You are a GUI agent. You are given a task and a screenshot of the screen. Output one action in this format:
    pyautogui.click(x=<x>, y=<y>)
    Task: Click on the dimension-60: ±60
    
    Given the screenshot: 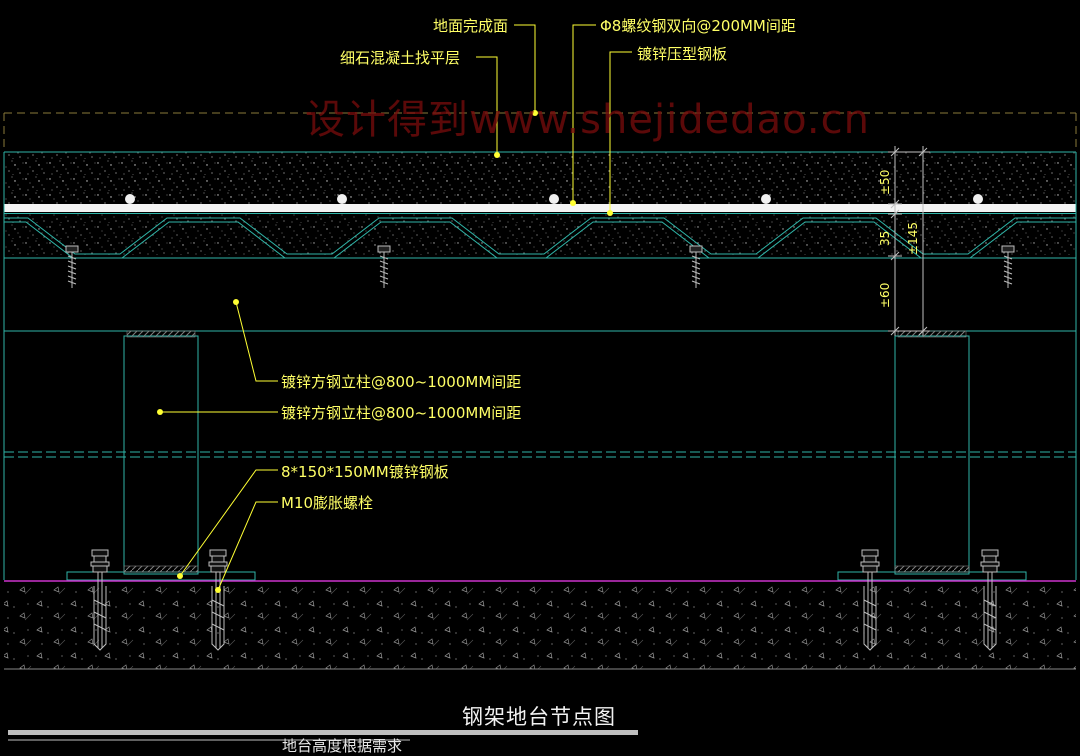 What is the action you would take?
    pyautogui.click(x=885, y=295)
    